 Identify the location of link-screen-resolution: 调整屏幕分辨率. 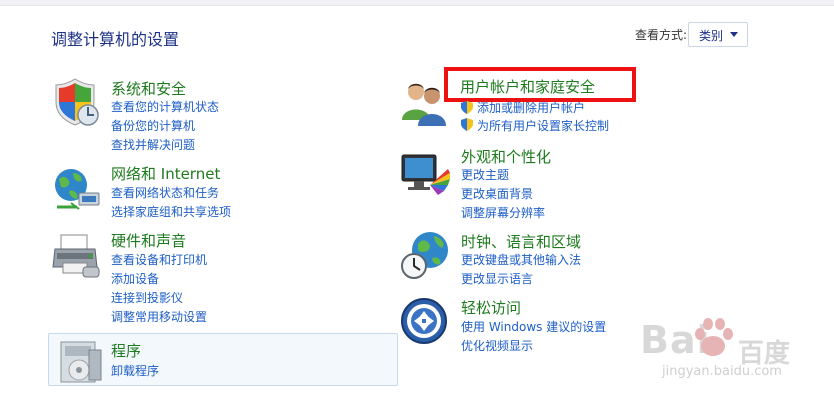
(503, 212).